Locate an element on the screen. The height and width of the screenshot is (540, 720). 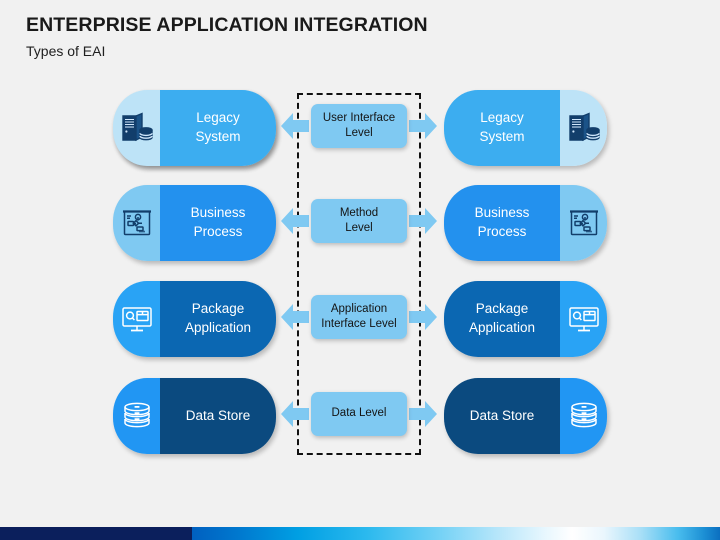
left-node-legacy-system: Legacy System is located at coordinates (194, 128).